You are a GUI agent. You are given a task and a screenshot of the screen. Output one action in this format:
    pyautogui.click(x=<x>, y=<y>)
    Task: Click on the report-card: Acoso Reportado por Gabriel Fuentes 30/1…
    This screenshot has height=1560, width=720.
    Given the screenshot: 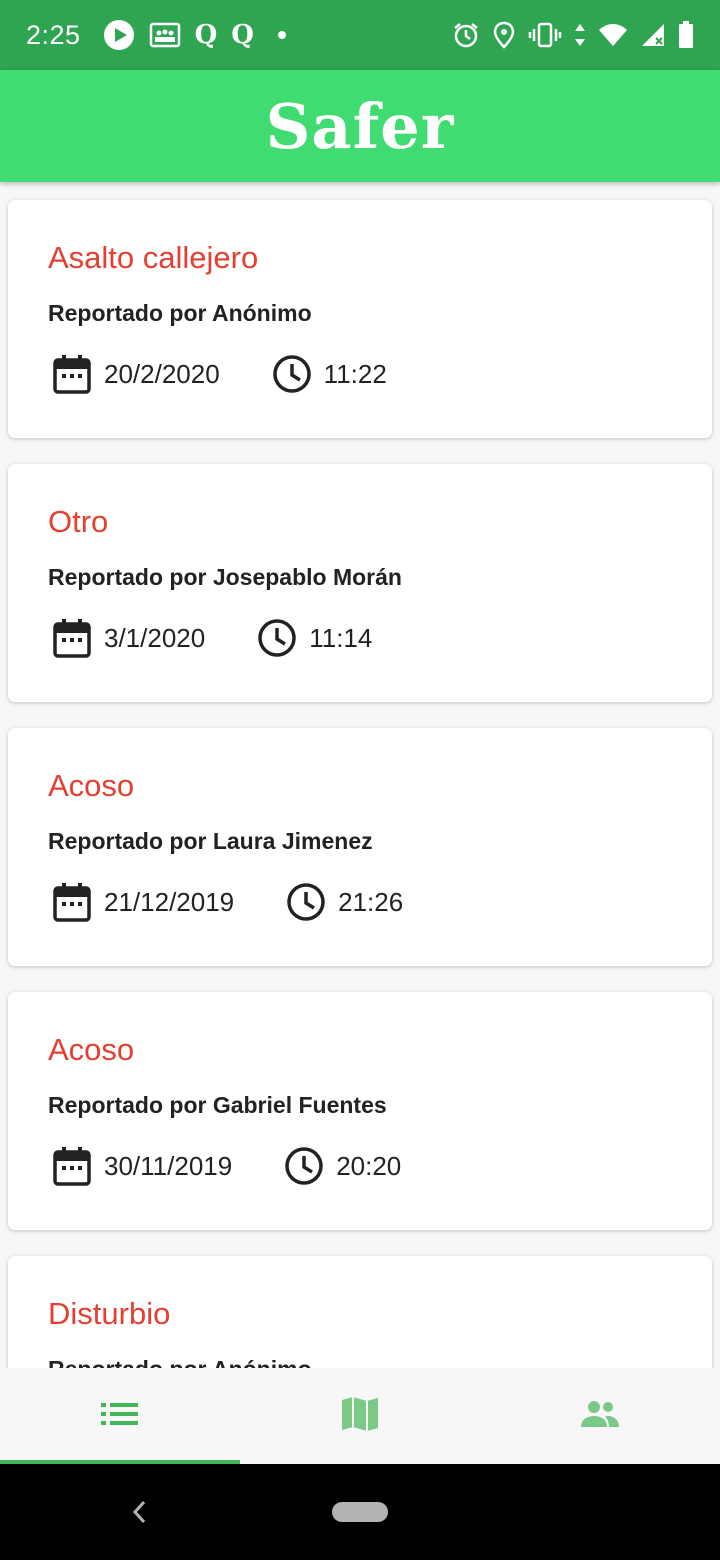 What is the action you would take?
    pyautogui.click(x=360, y=1111)
    